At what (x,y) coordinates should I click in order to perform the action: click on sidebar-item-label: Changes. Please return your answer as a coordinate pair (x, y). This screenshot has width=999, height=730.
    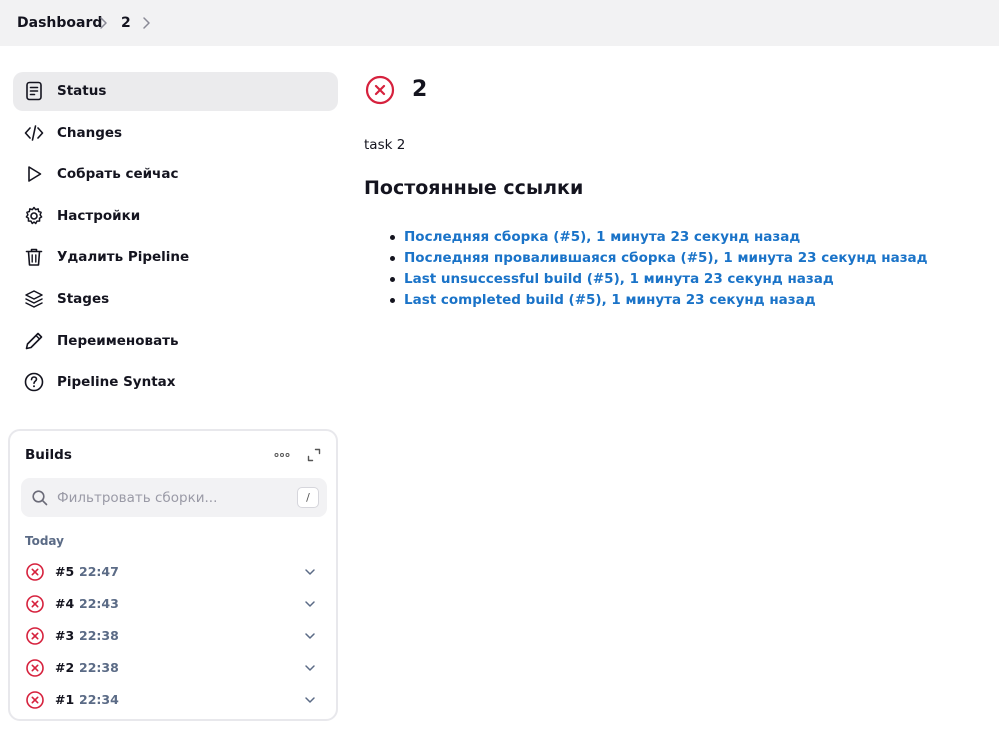
    Looking at the image, I should click on (90, 133).